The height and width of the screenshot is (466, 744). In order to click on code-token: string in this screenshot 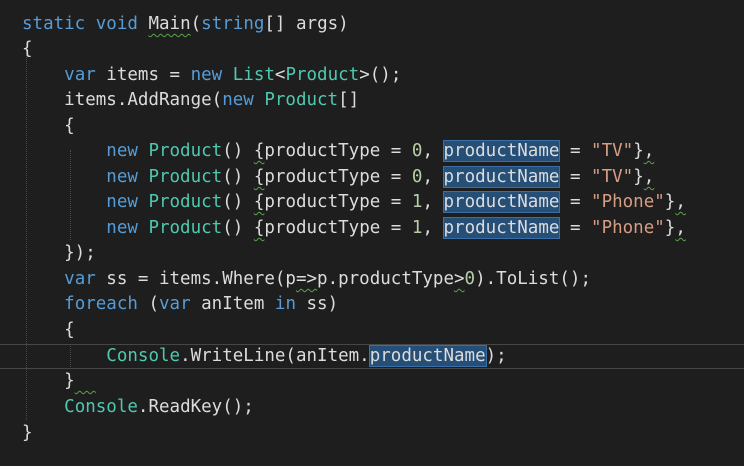, I will do `click(233, 24)`.